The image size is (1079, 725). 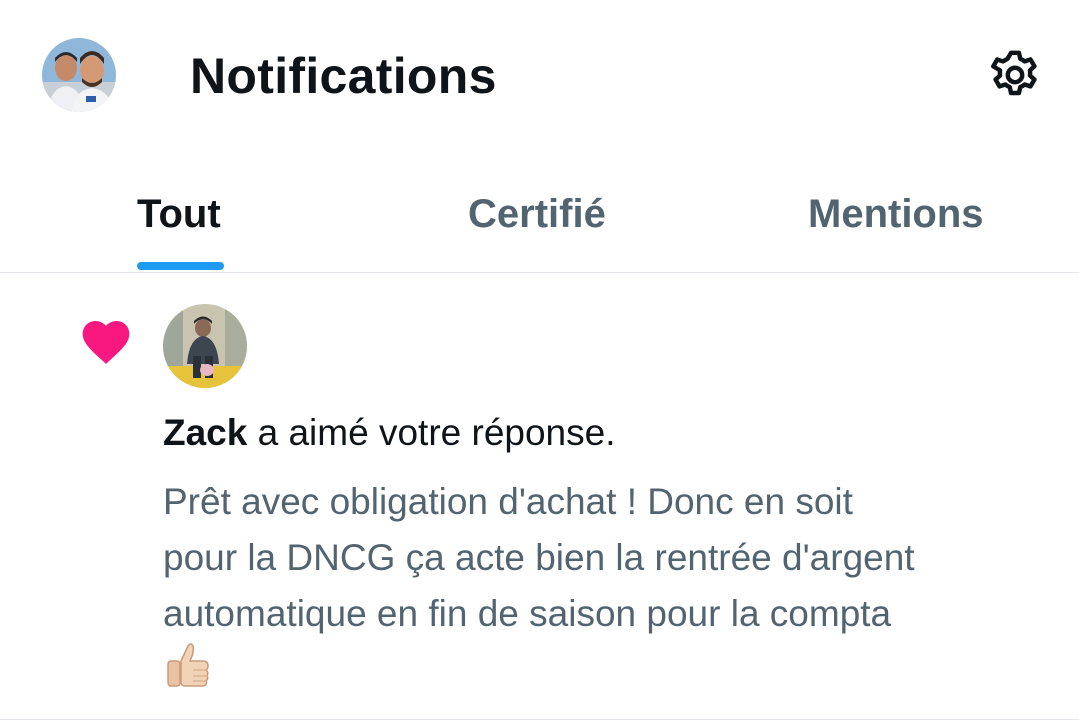 I want to click on user-avatar-icon, so click(x=205, y=346).